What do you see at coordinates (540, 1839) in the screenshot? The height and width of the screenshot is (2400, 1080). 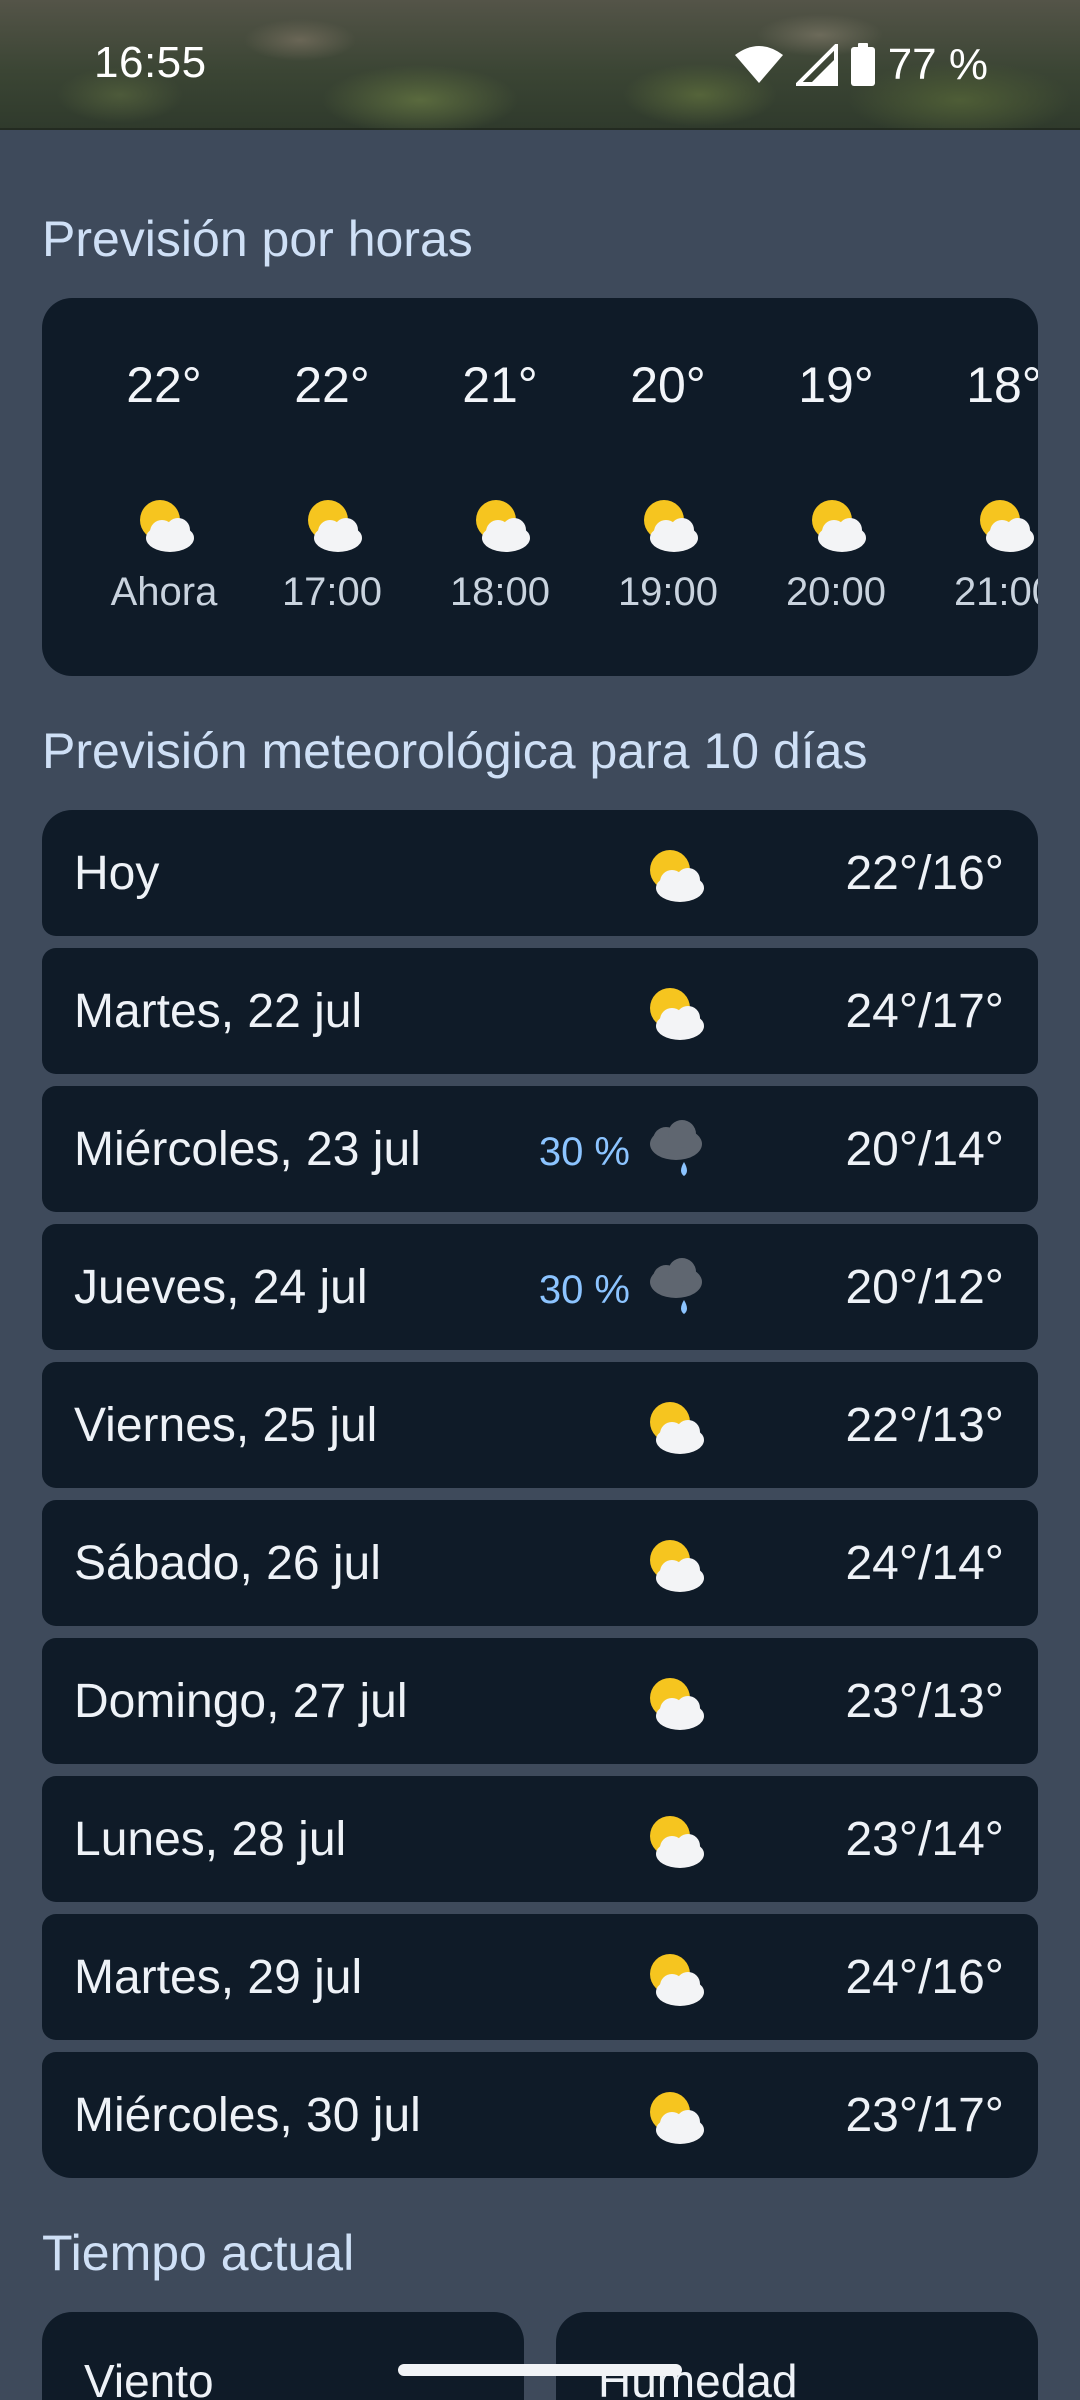 I see `daily-row: Lunes, 28 jul 23°/14°` at bounding box center [540, 1839].